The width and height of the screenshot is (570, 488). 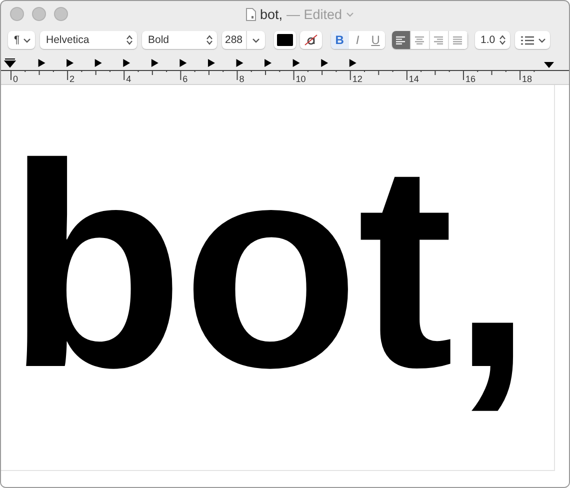 What do you see at coordinates (88, 40) in the screenshot?
I see `font-family-popup: Helvetica` at bounding box center [88, 40].